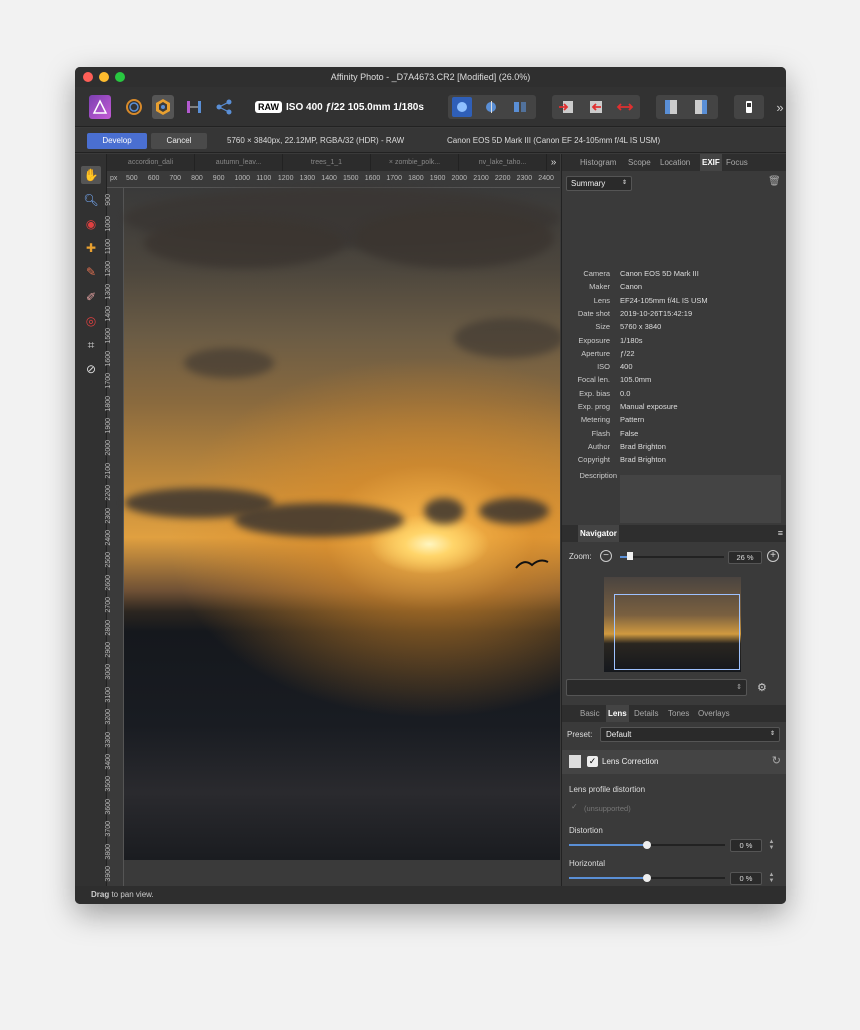 This screenshot has width=860, height=1030. What do you see at coordinates (677, 632) in the screenshot?
I see `navigator-viewport` at bounding box center [677, 632].